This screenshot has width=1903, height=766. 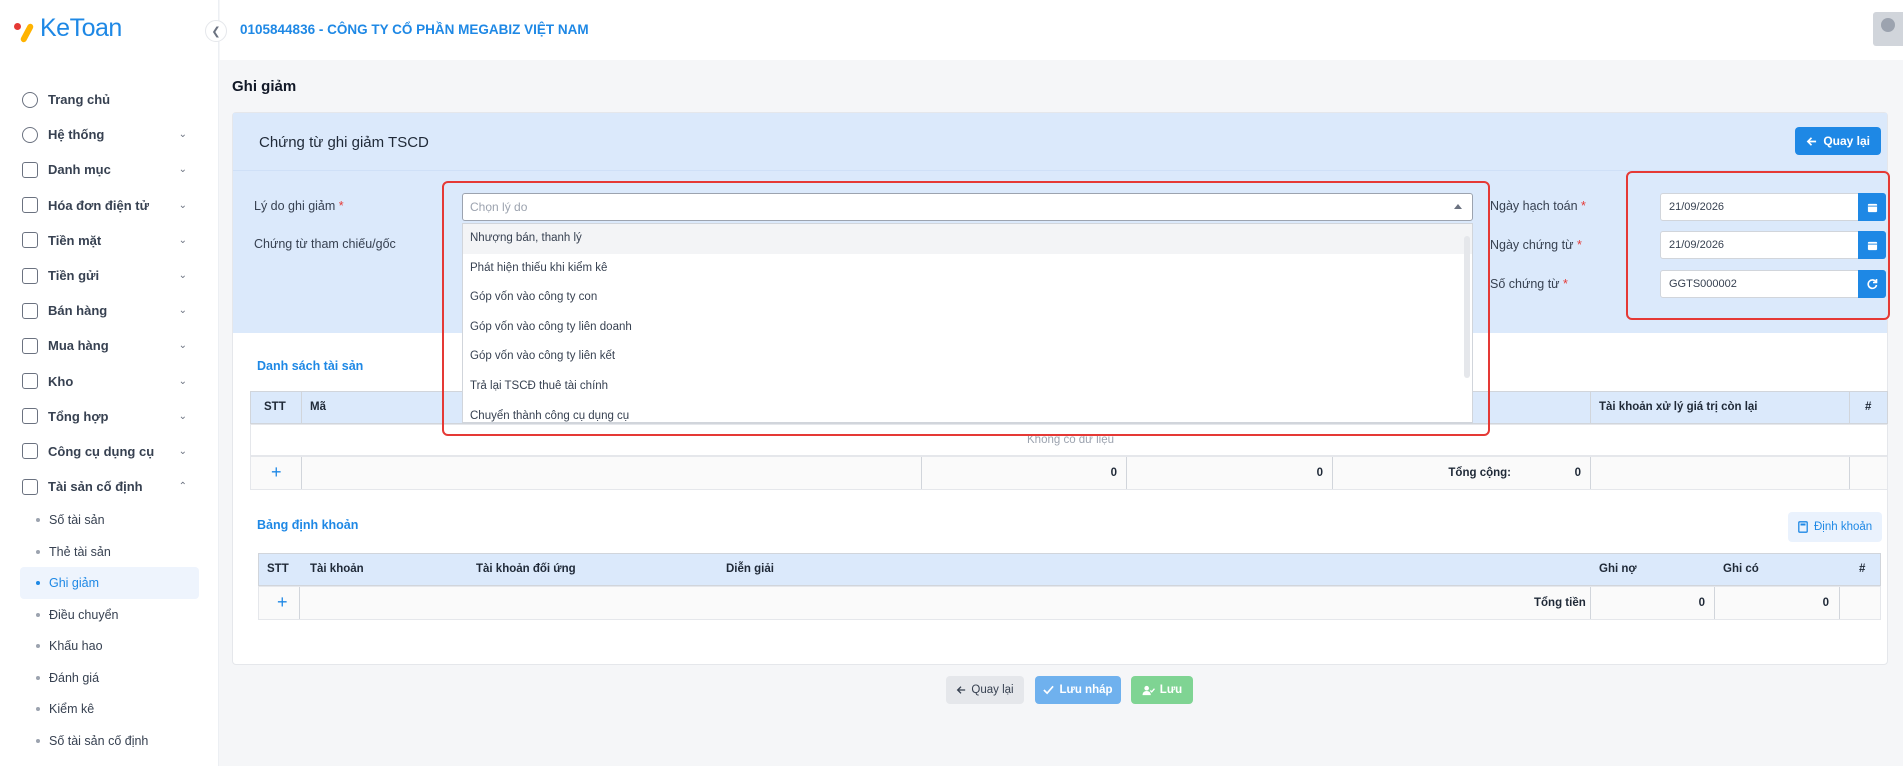 I want to click on reason-option: Phát hiện thiếu khi kiểm kê, so click(x=967, y=269).